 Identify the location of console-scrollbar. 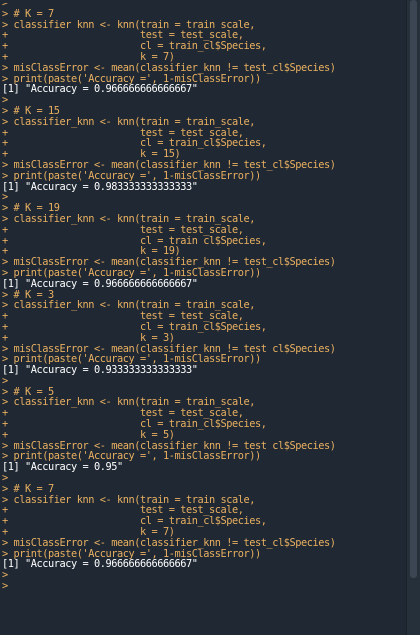
(413, 317).